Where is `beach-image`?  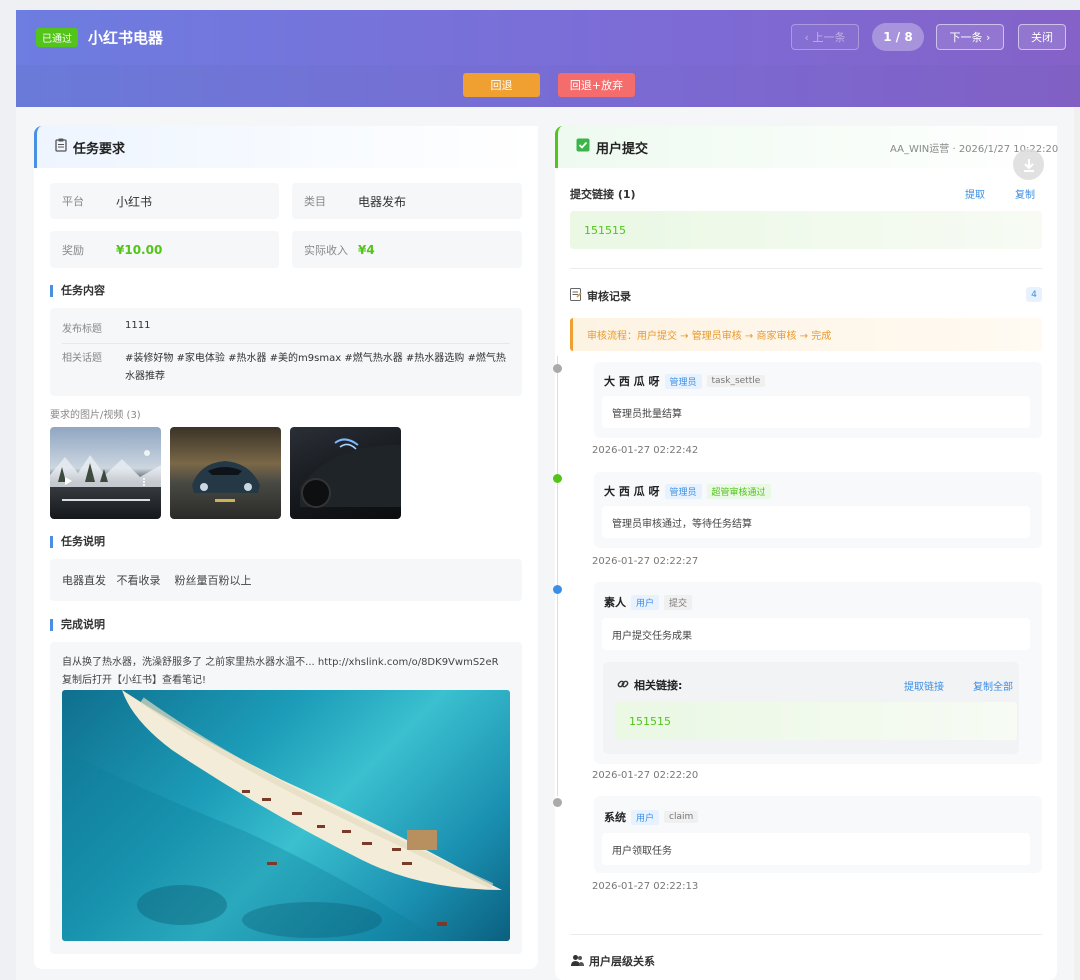
beach-image is located at coordinates (286, 815).